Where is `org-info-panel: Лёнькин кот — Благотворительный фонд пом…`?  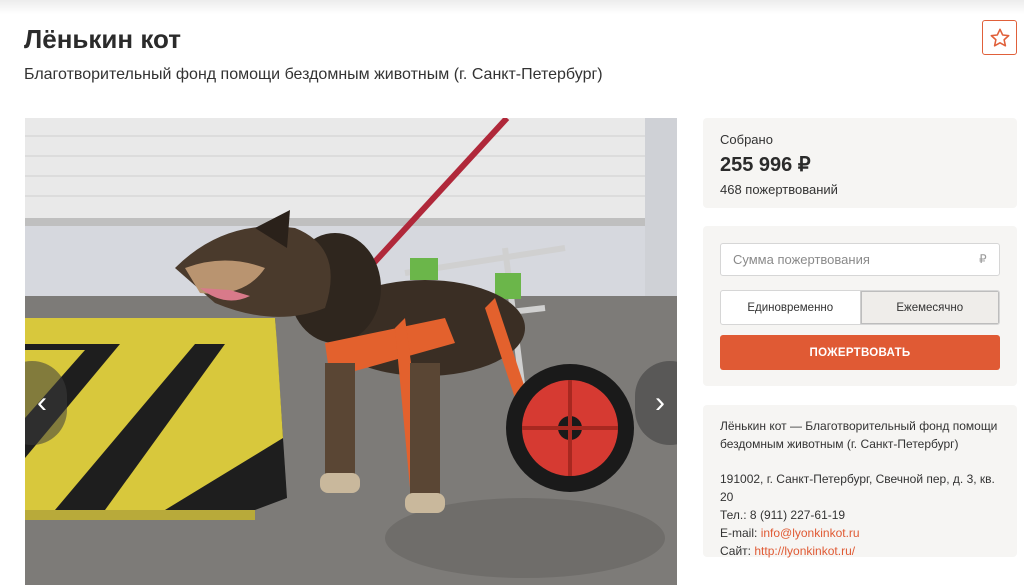 org-info-panel: Лёнькин кот — Благотворительный фонд пом… is located at coordinates (860, 482).